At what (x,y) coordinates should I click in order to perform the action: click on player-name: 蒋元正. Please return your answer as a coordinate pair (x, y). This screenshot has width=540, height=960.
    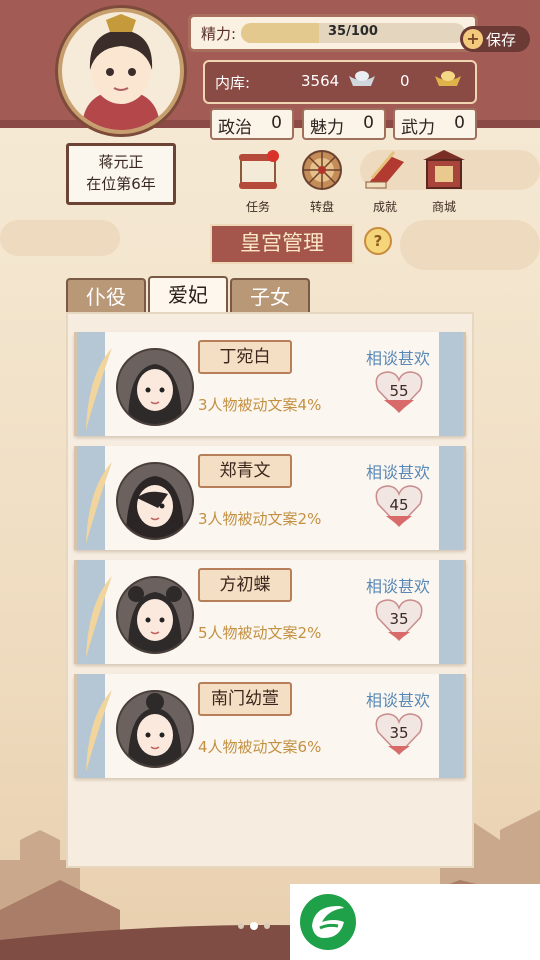
    Looking at the image, I should click on (121, 162).